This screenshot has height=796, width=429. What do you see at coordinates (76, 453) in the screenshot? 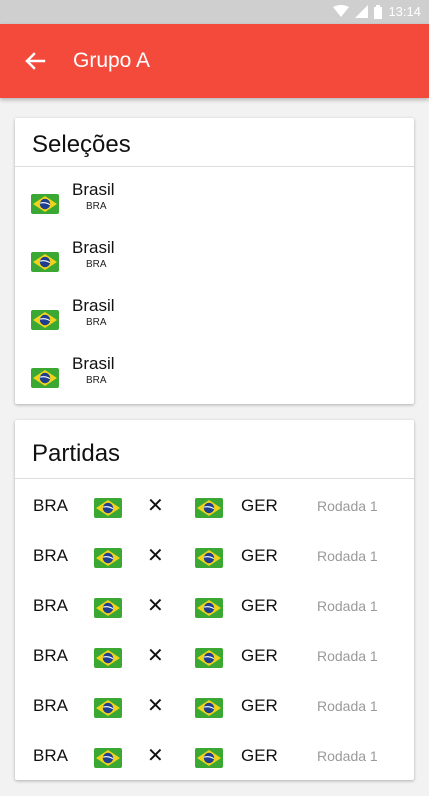
I see `matches-card-title: Partidas` at bounding box center [76, 453].